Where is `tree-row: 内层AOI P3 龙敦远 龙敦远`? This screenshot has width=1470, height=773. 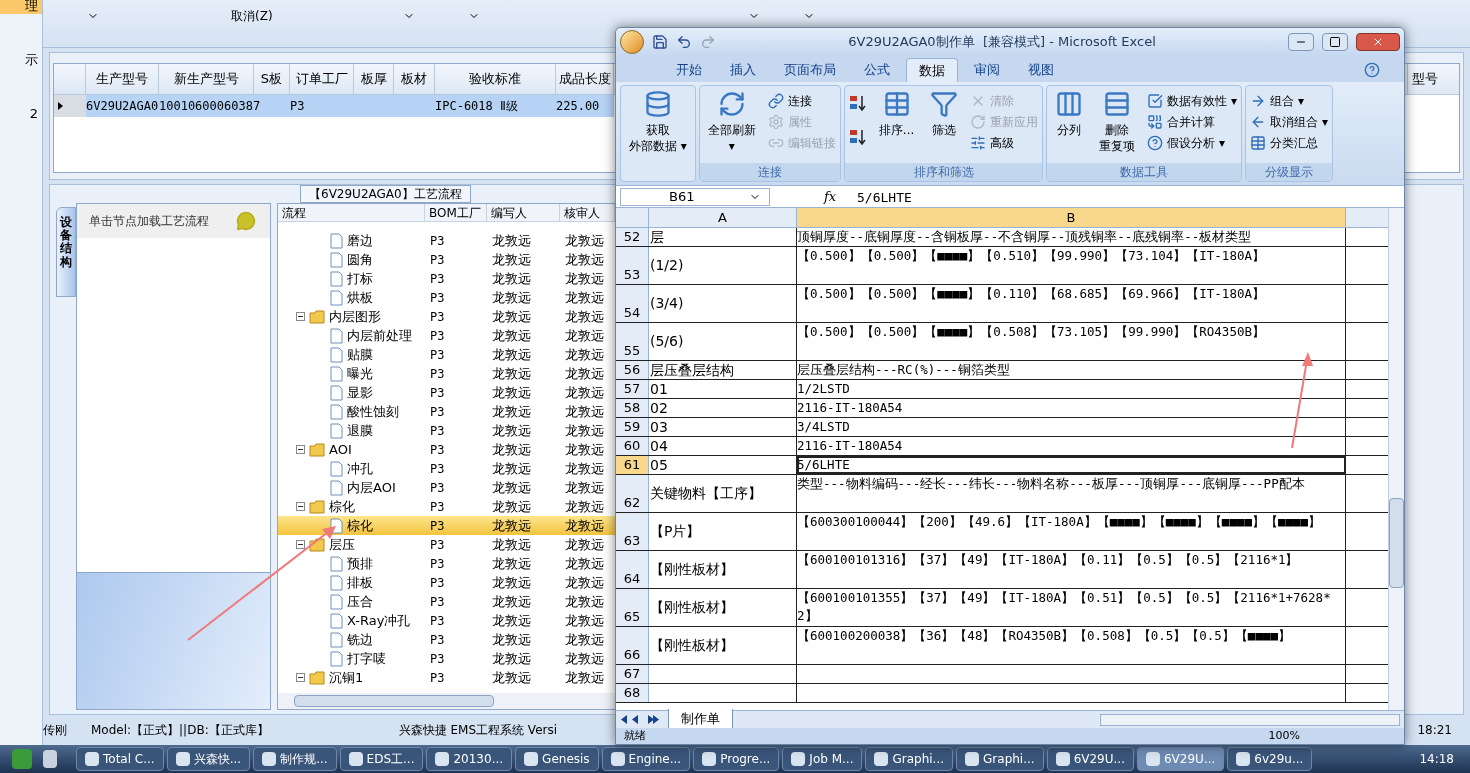 tree-row: 内层AOI P3 龙敦远 龙敦远 is located at coordinates (447, 487).